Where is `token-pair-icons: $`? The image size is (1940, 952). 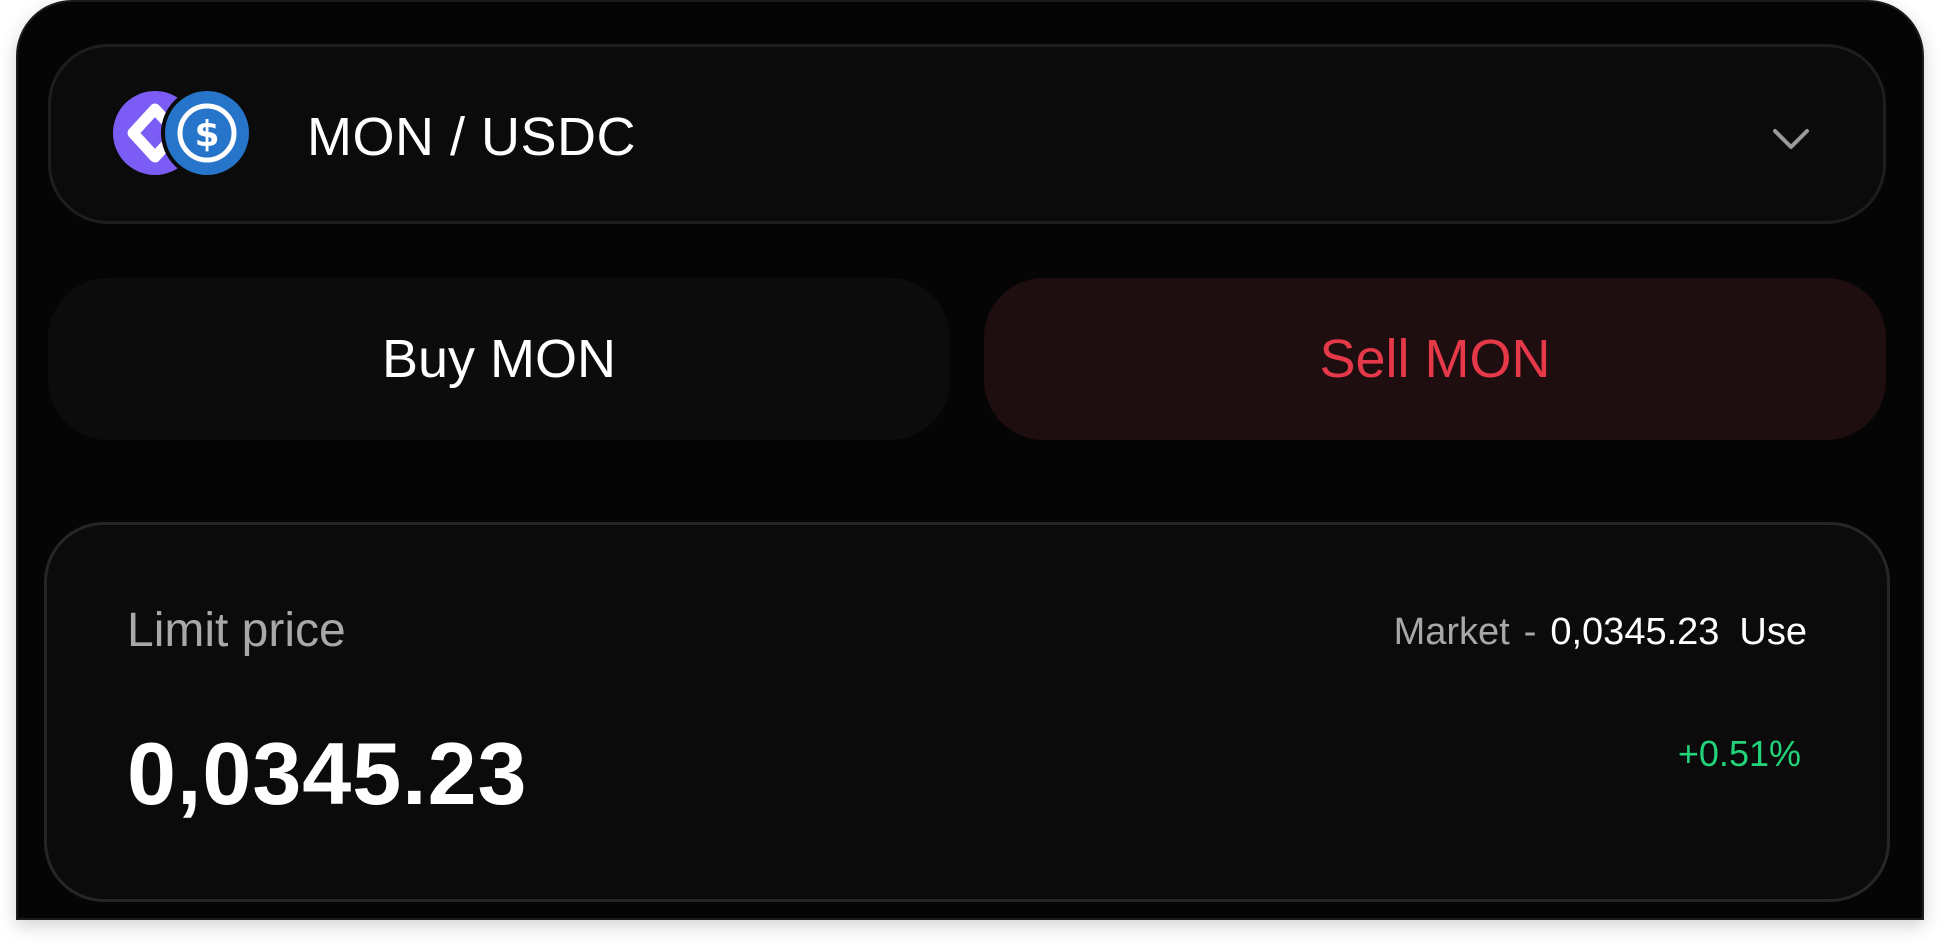
token-pair-icons: $ is located at coordinates (183, 135).